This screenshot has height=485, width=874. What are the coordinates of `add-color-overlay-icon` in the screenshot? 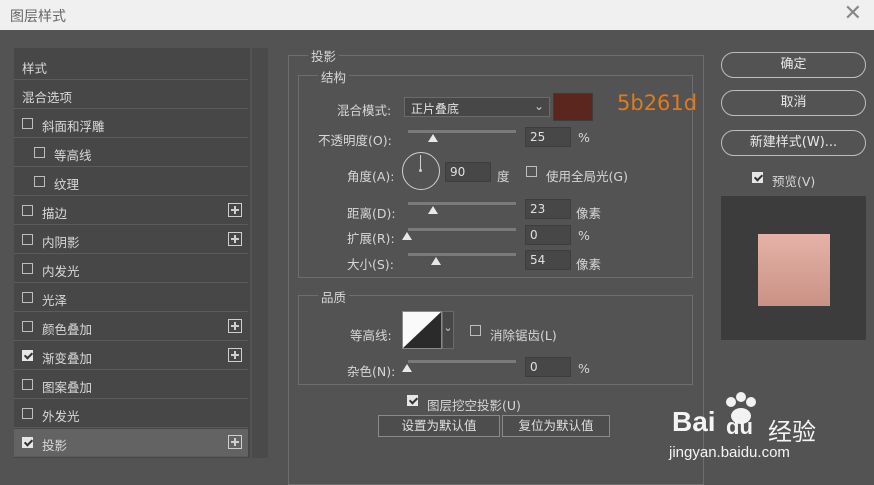 It's located at (235, 326).